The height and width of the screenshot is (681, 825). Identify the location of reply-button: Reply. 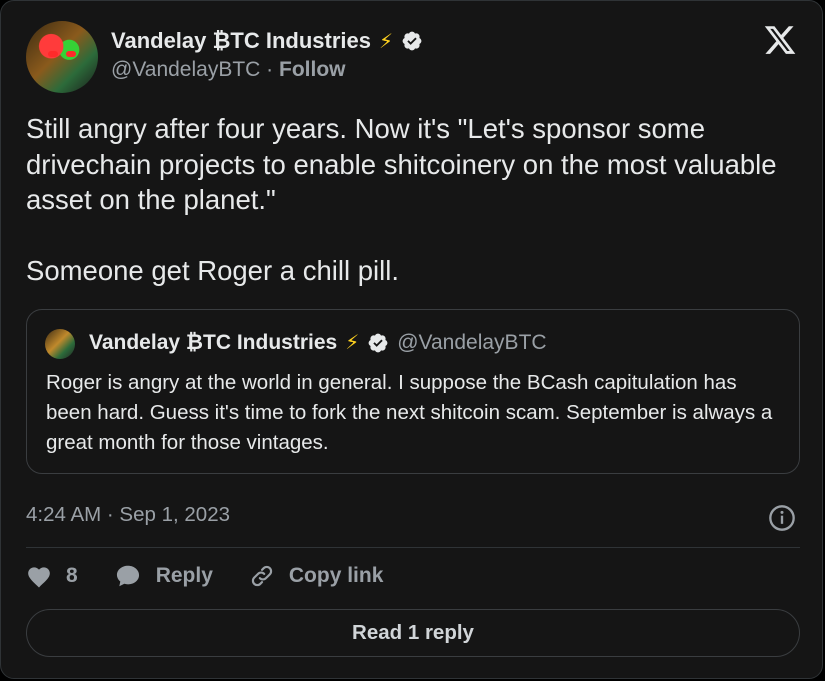
(163, 576).